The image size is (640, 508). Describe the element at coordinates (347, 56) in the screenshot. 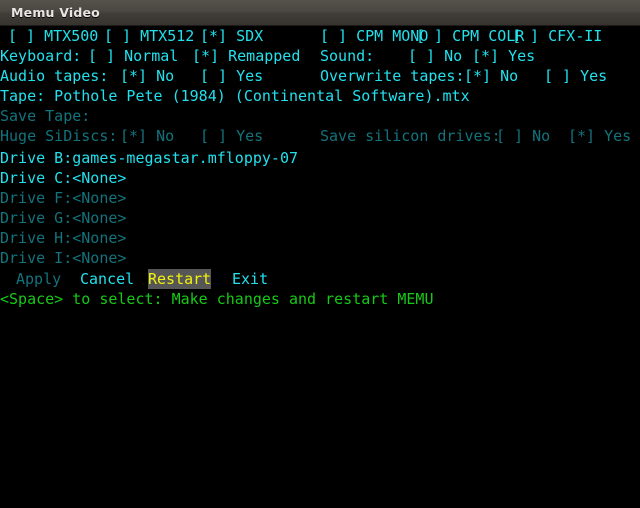

I see `sound-label: Sound:` at that location.